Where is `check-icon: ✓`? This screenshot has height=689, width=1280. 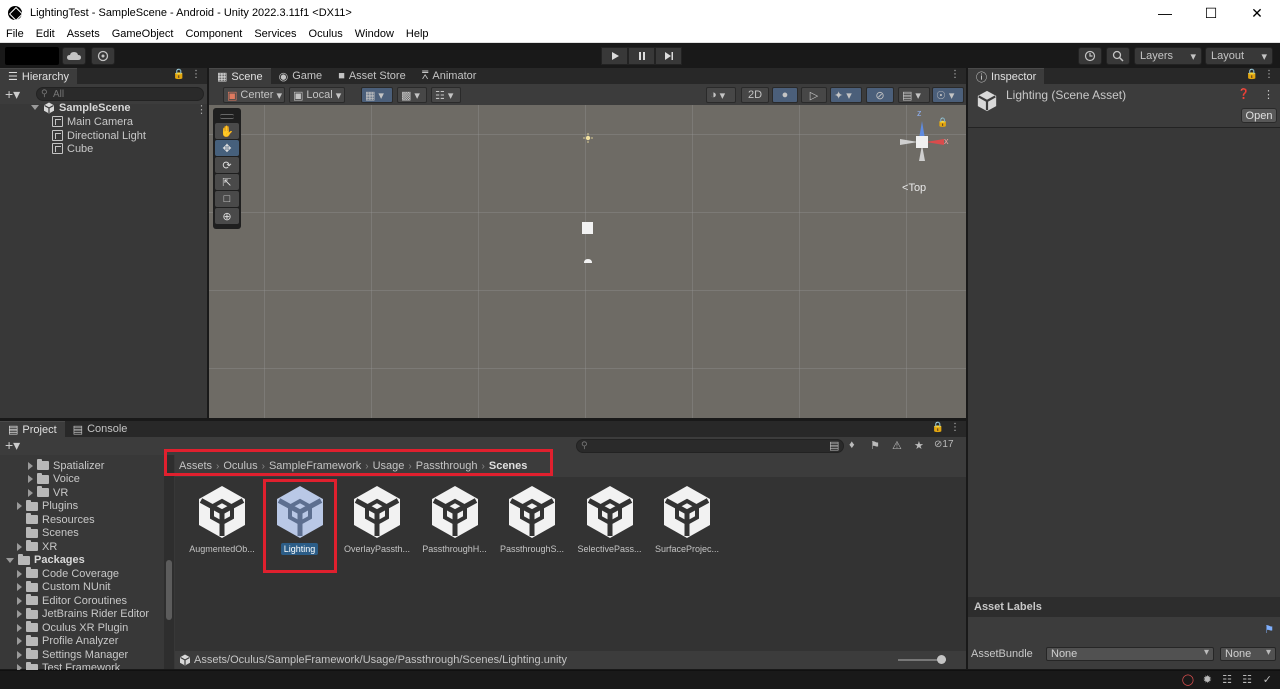
check-icon: ✓ is located at coordinates (1267, 679).